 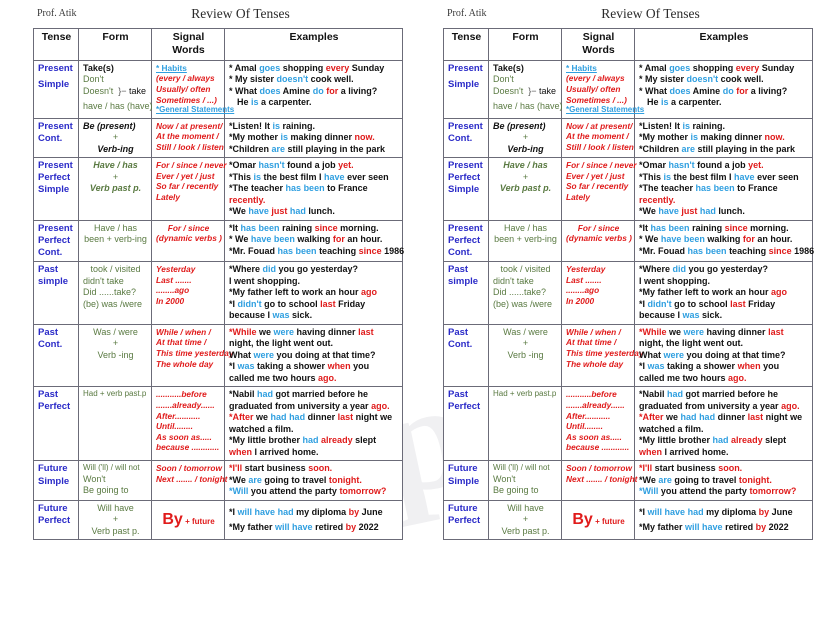 I want to click on page-header: Prof. Atik Review Of Tenses, so click(x=217, y=16).